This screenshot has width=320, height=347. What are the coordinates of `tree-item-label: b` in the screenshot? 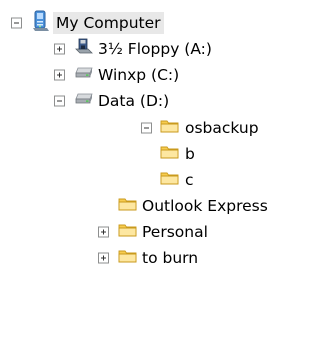 It's located at (190, 154).